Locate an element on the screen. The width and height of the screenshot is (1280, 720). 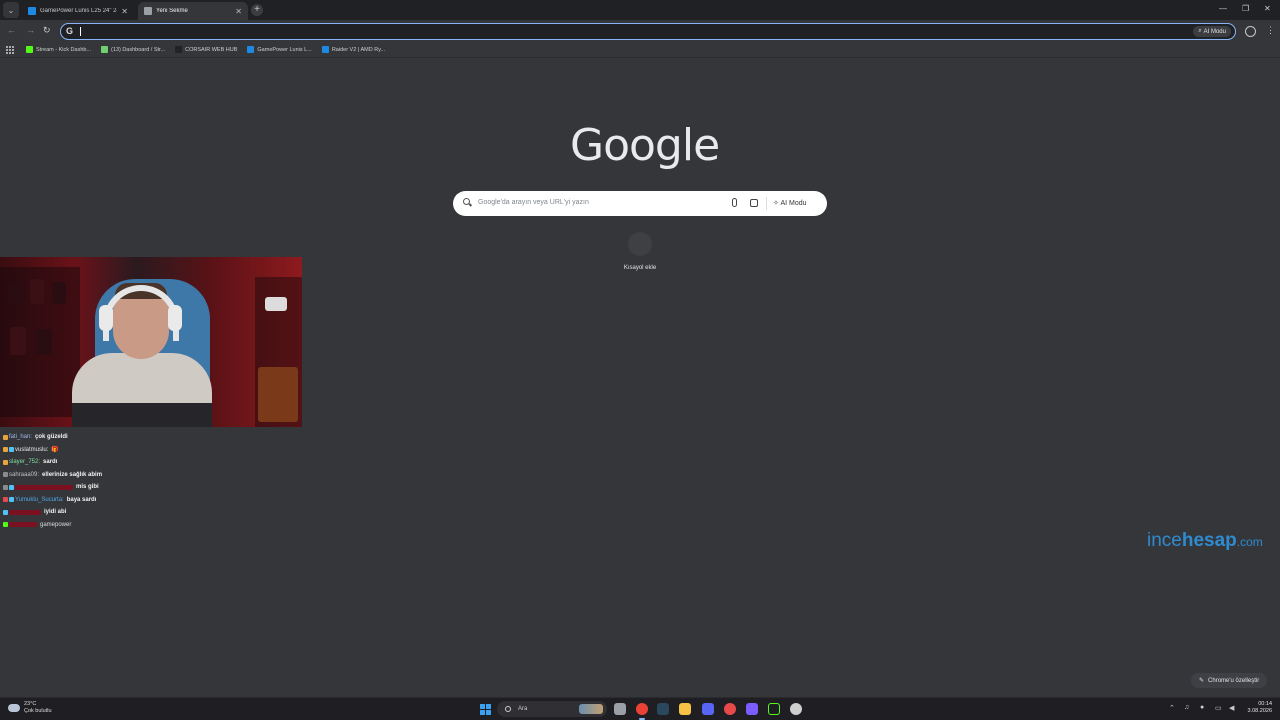
chat-text: çok güzeldi is located at coordinates (51, 437).